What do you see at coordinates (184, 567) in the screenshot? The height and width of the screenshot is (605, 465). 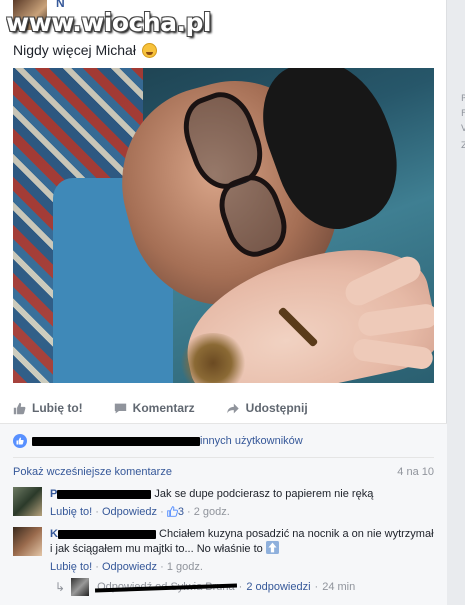 I see `comment-time: 1 godz.` at bounding box center [184, 567].